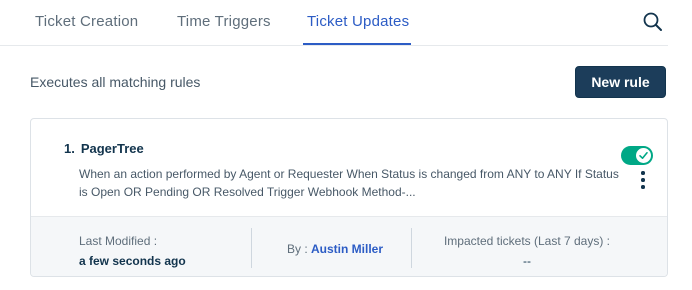  I want to click on modified-by: By : Austin Miller, so click(335, 249).